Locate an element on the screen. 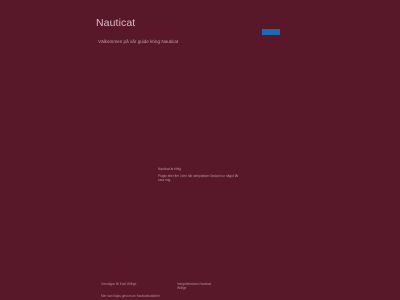 This screenshot has width=400, height=300. footer-link-left: Genvägar till Kaxt Willige is located at coordinates (118, 284).